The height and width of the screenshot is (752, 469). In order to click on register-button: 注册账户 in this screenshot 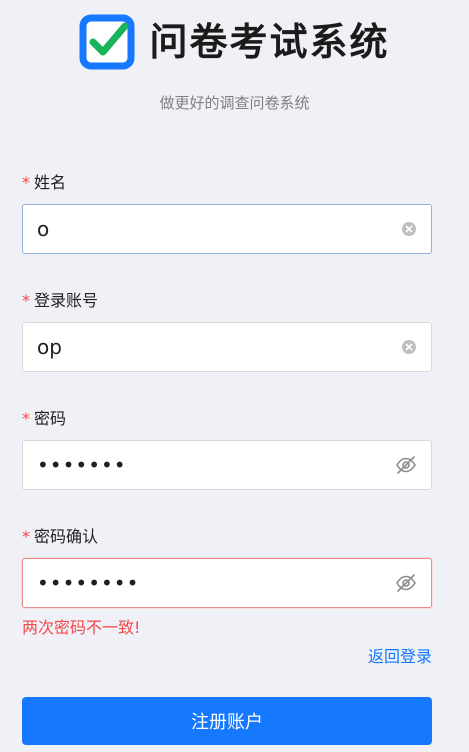, I will do `click(227, 721)`.